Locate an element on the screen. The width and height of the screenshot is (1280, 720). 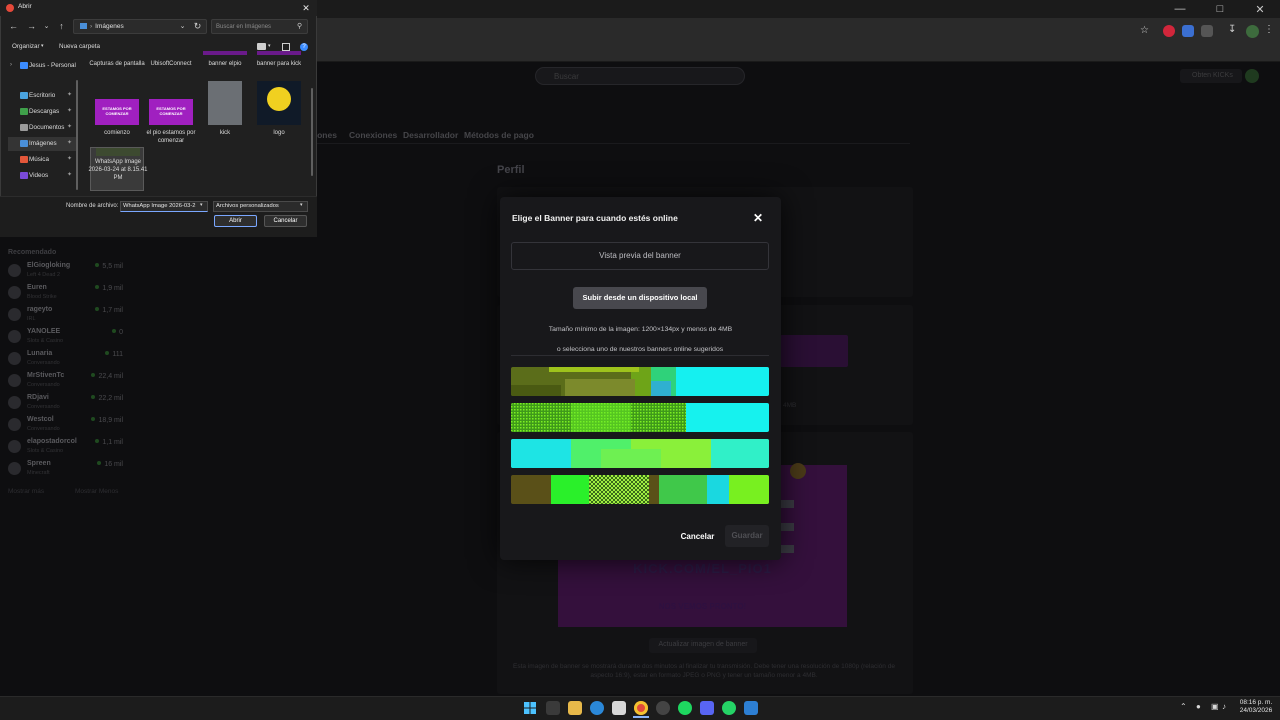
star-icon: ☆ is located at coordinates (1146, 31).